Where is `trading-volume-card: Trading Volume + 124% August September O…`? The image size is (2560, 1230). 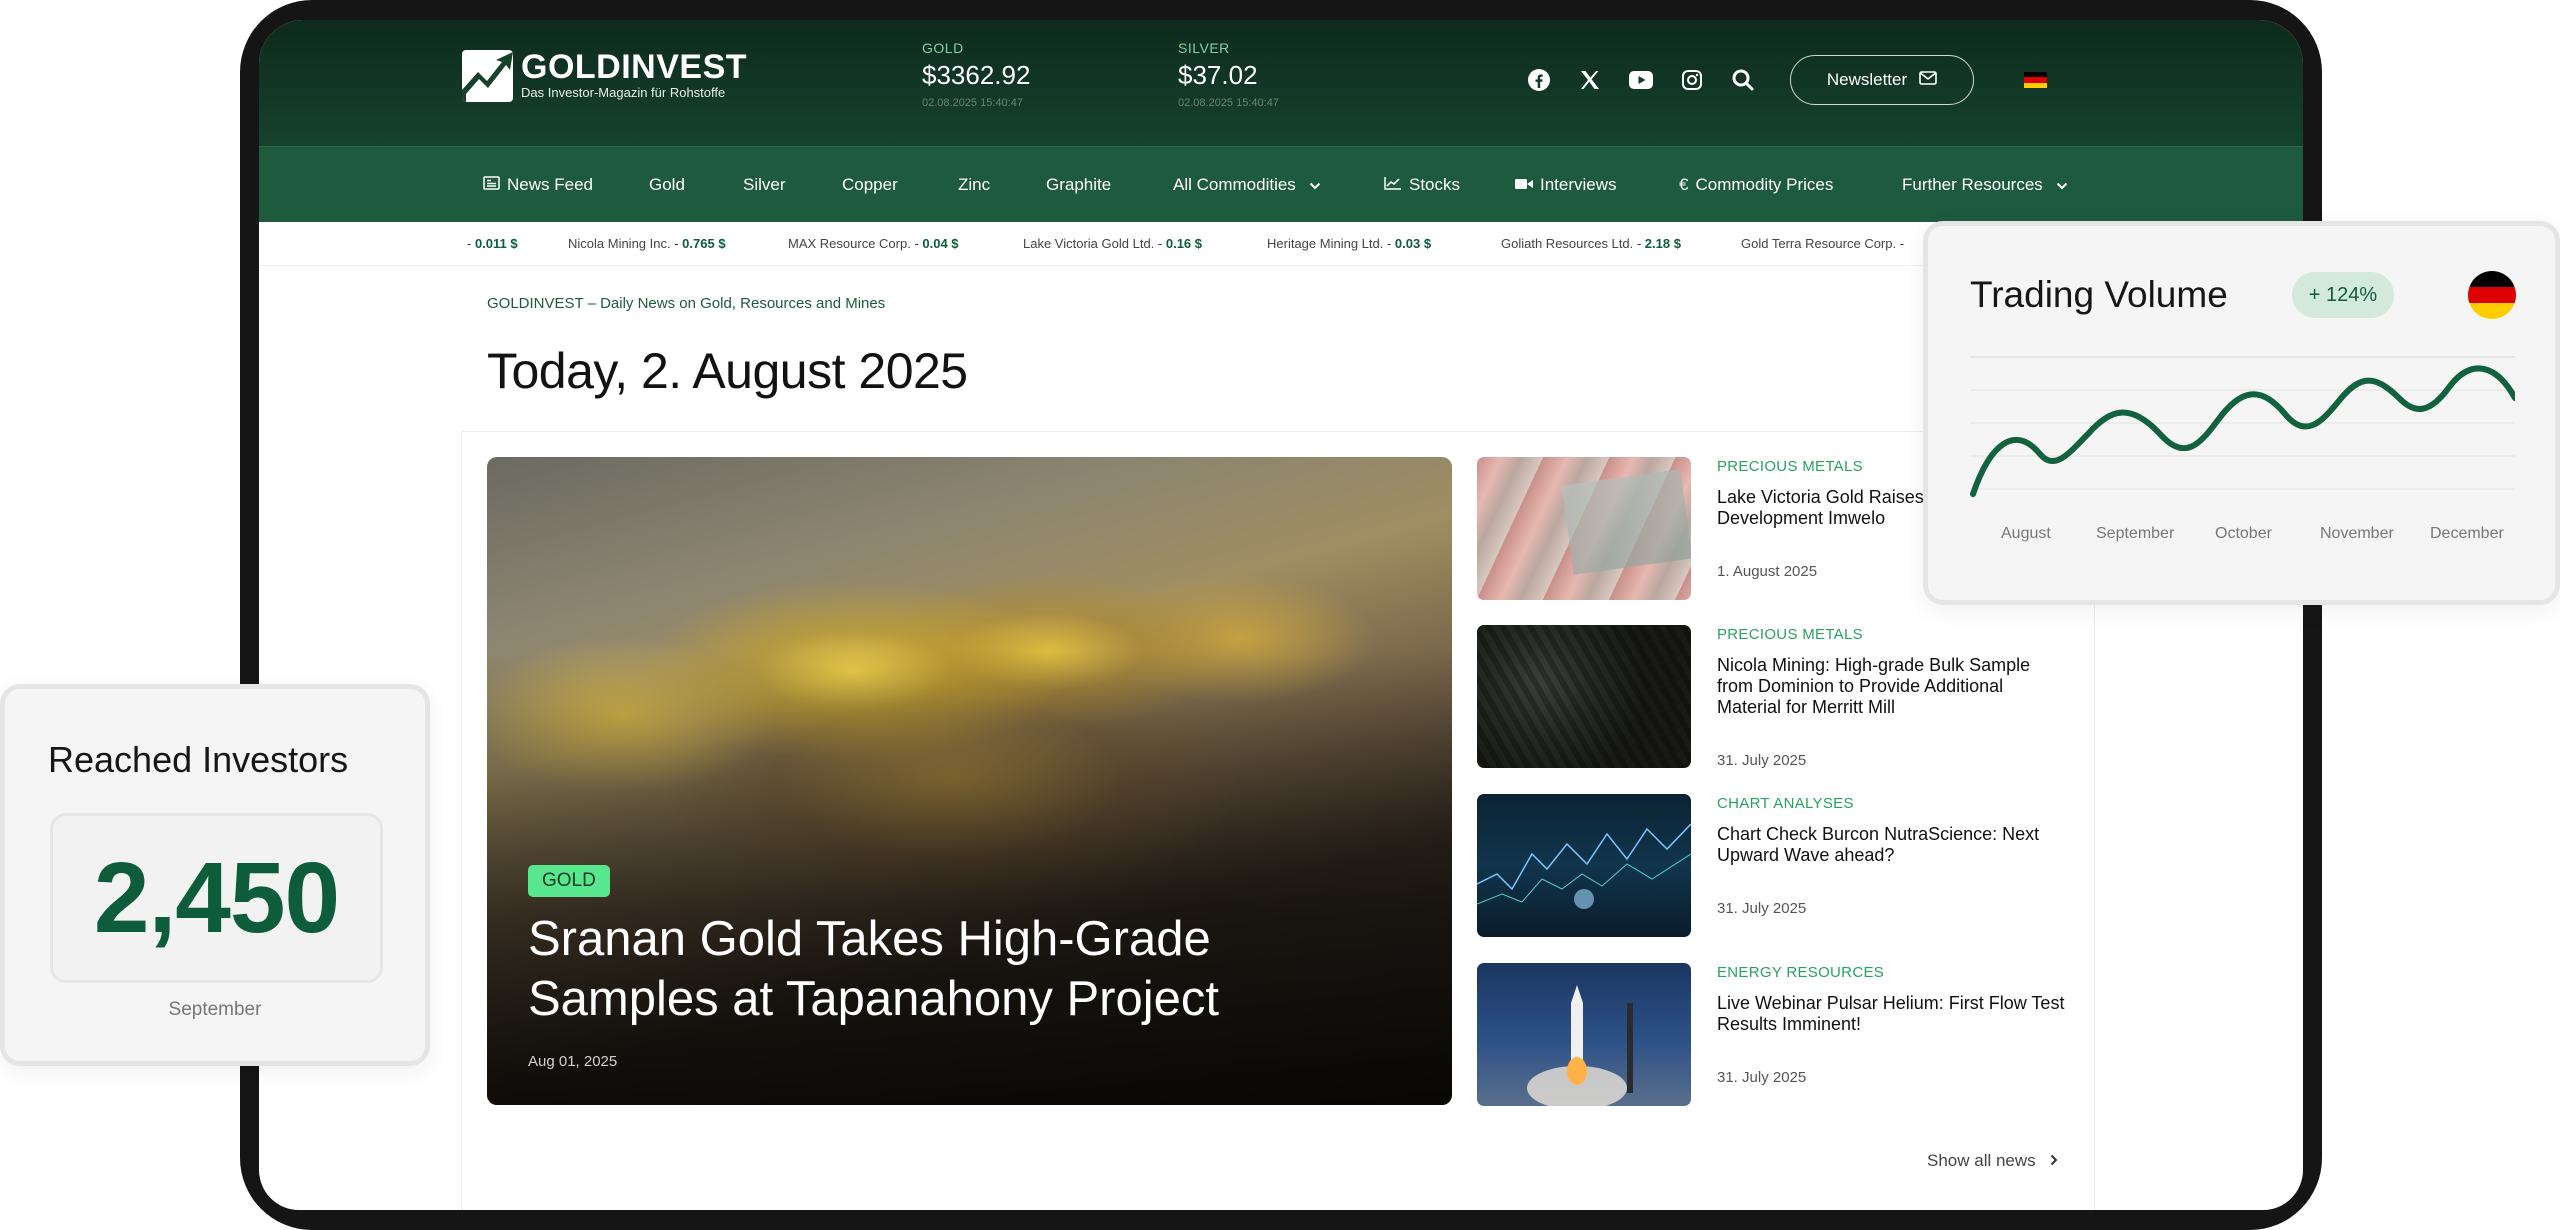
trading-volume-card: Trading Volume + 124% August September O… is located at coordinates (2241, 413).